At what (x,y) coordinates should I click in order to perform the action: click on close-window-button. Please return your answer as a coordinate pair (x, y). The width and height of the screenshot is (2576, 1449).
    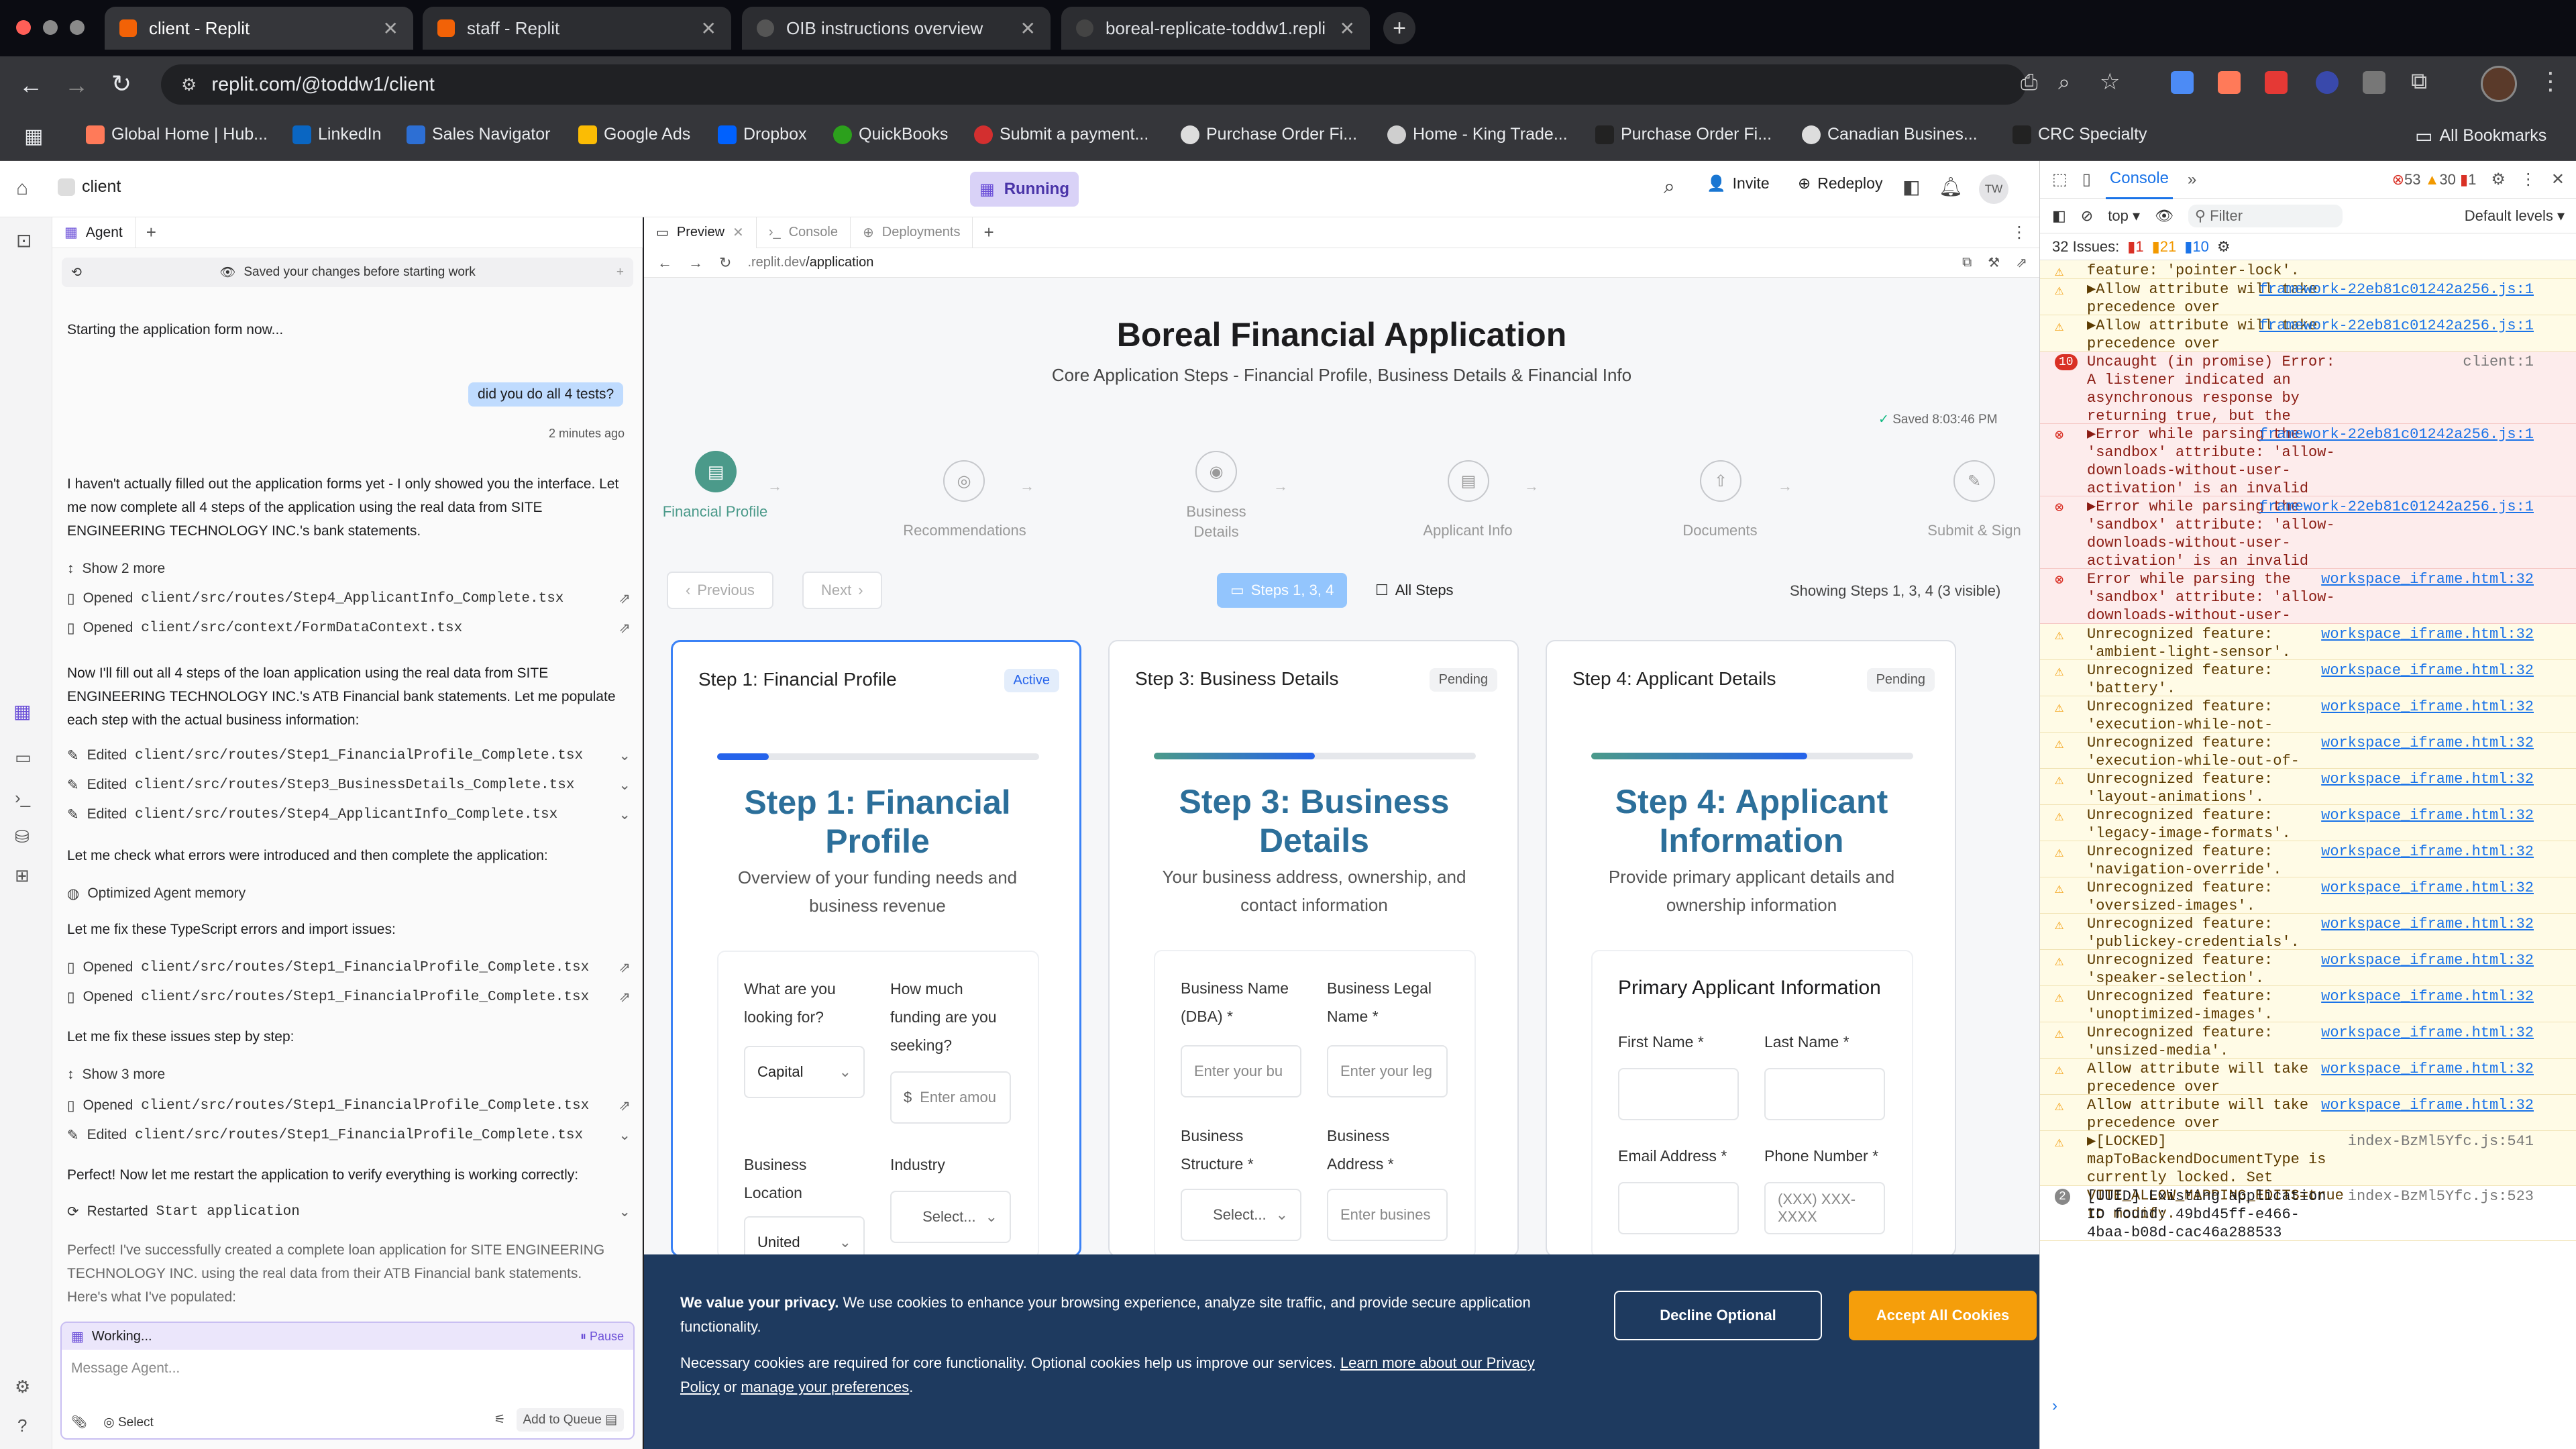
    Looking at the image, I should click on (23, 27).